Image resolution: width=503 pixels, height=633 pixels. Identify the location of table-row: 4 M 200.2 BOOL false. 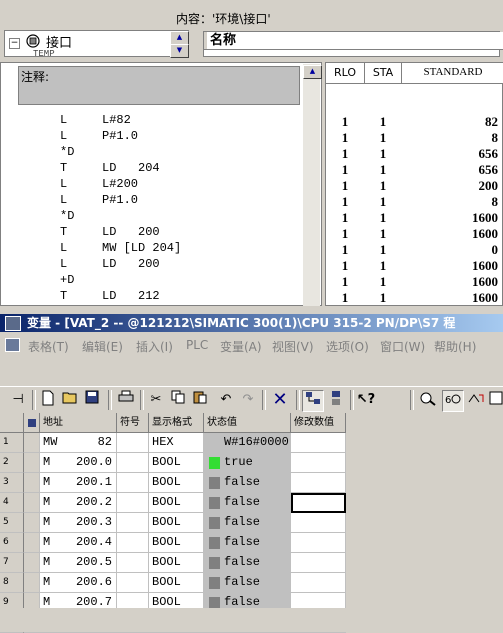
(173, 503).